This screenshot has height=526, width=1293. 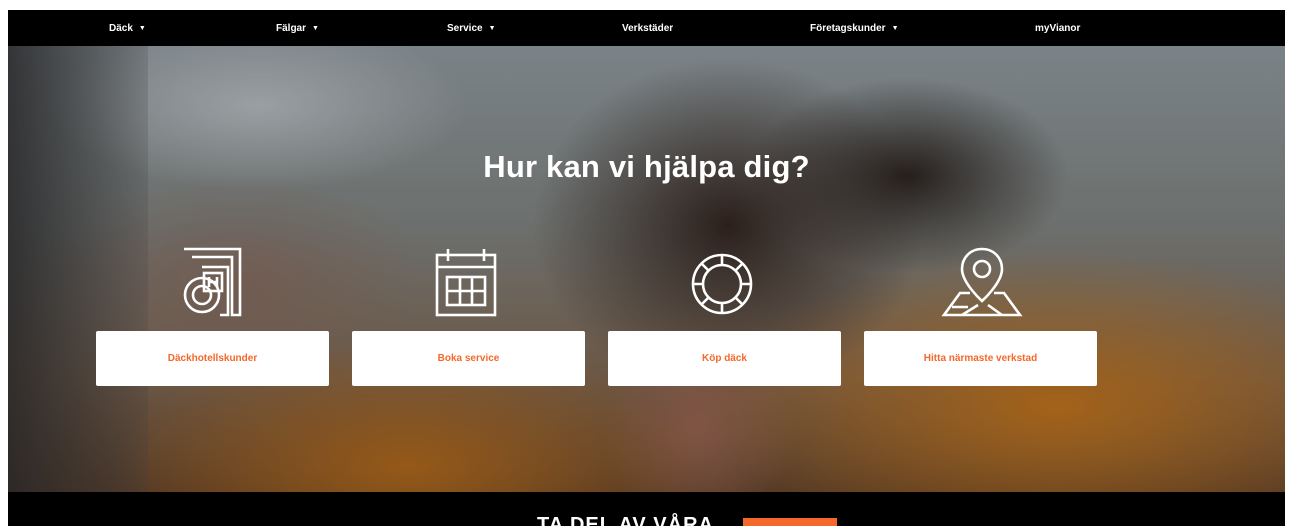 I want to click on card-label: Boka service, so click(x=468, y=358).